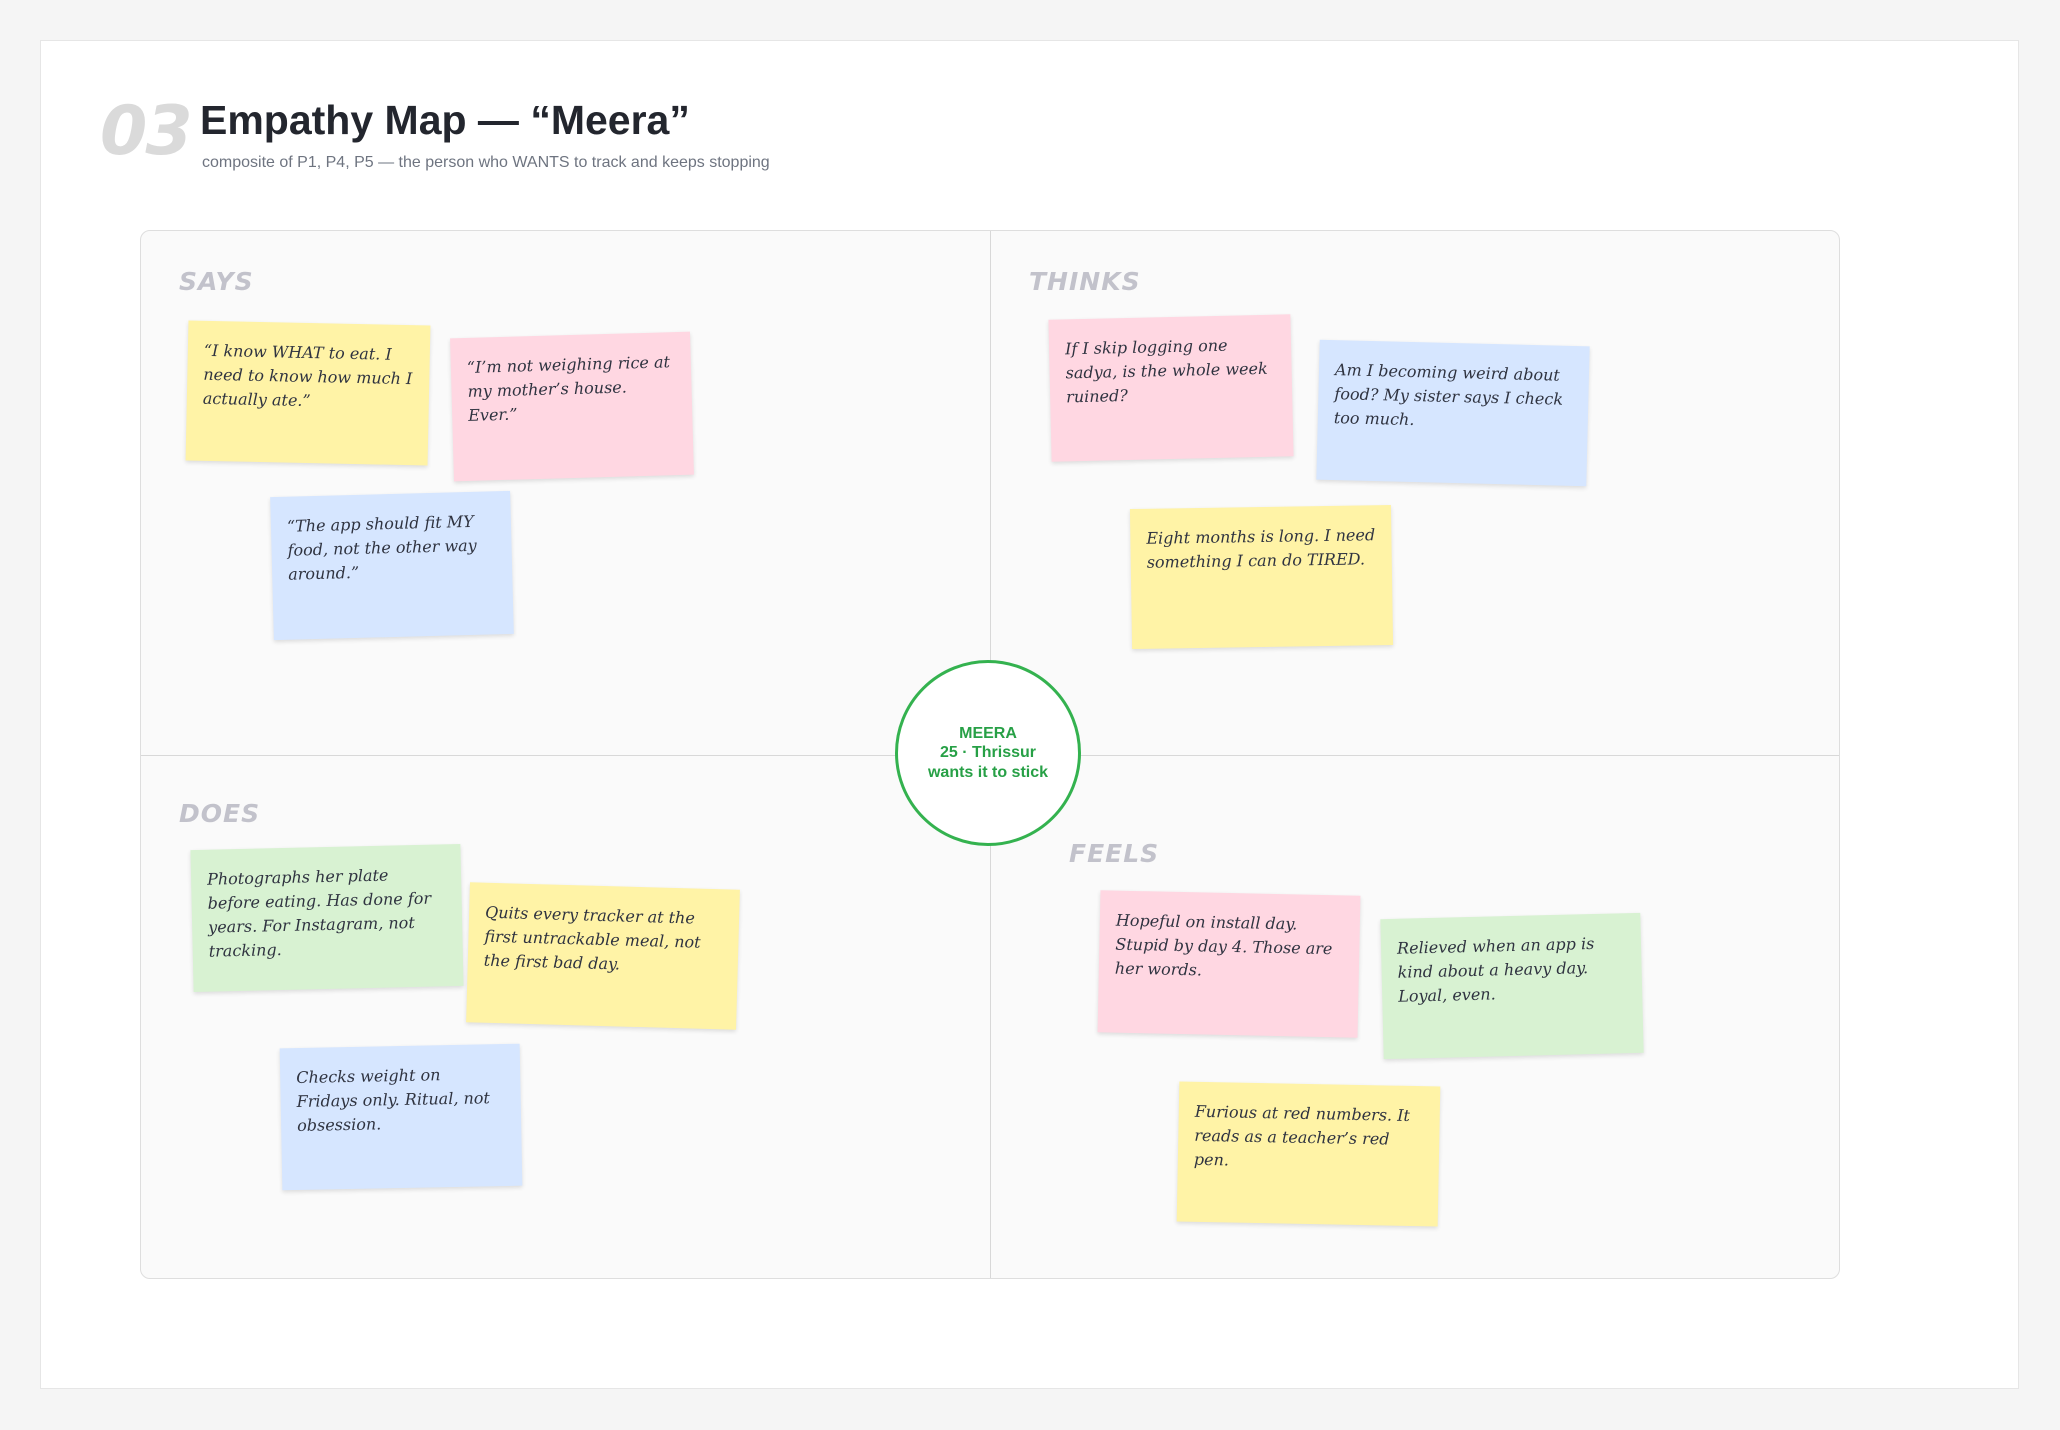  I want to click on persona-goal: wants it to stick, so click(988, 772).